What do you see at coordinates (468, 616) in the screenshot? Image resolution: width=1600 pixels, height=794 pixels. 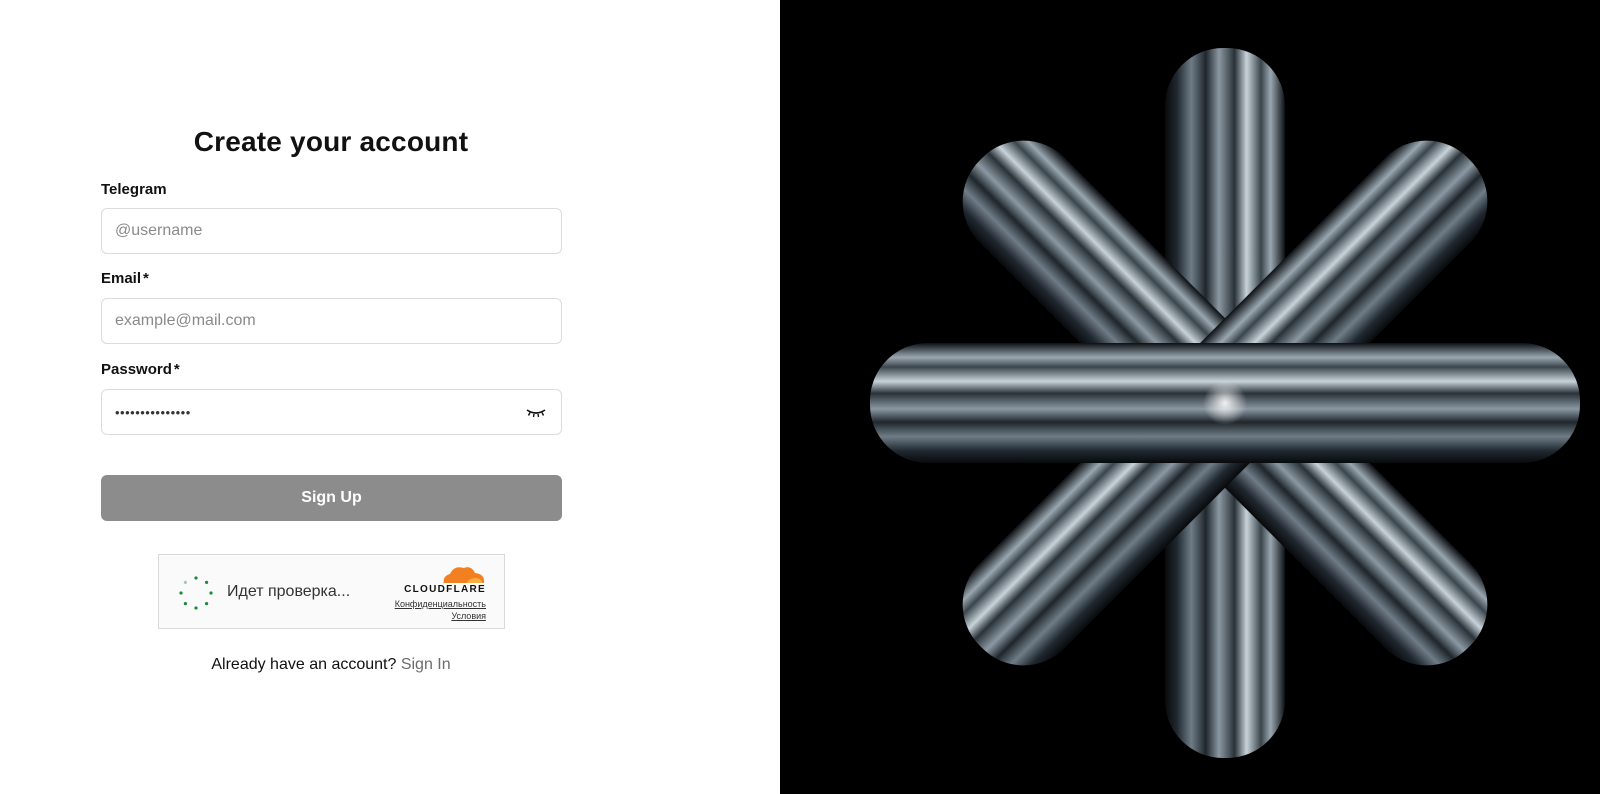 I see `captcha-terms-link: Условия` at bounding box center [468, 616].